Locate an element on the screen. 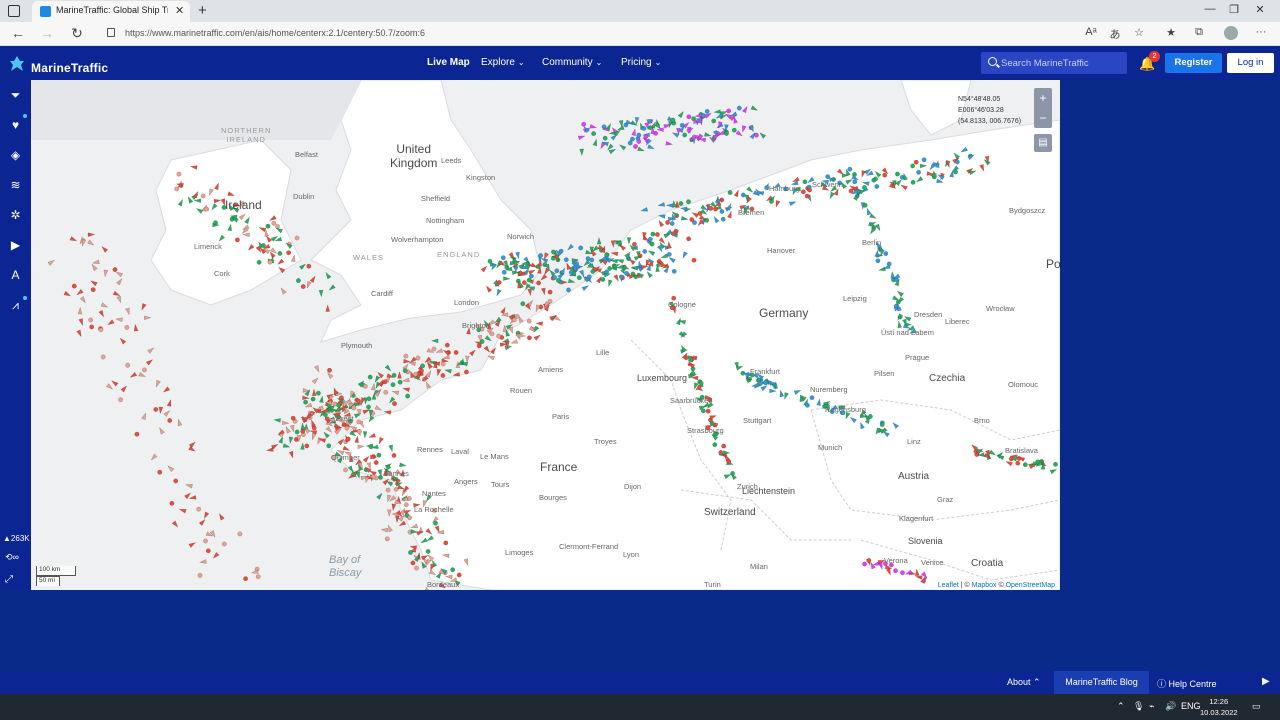 This screenshot has height=720, width=1280. back-icon: ← is located at coordinates (18, 33).